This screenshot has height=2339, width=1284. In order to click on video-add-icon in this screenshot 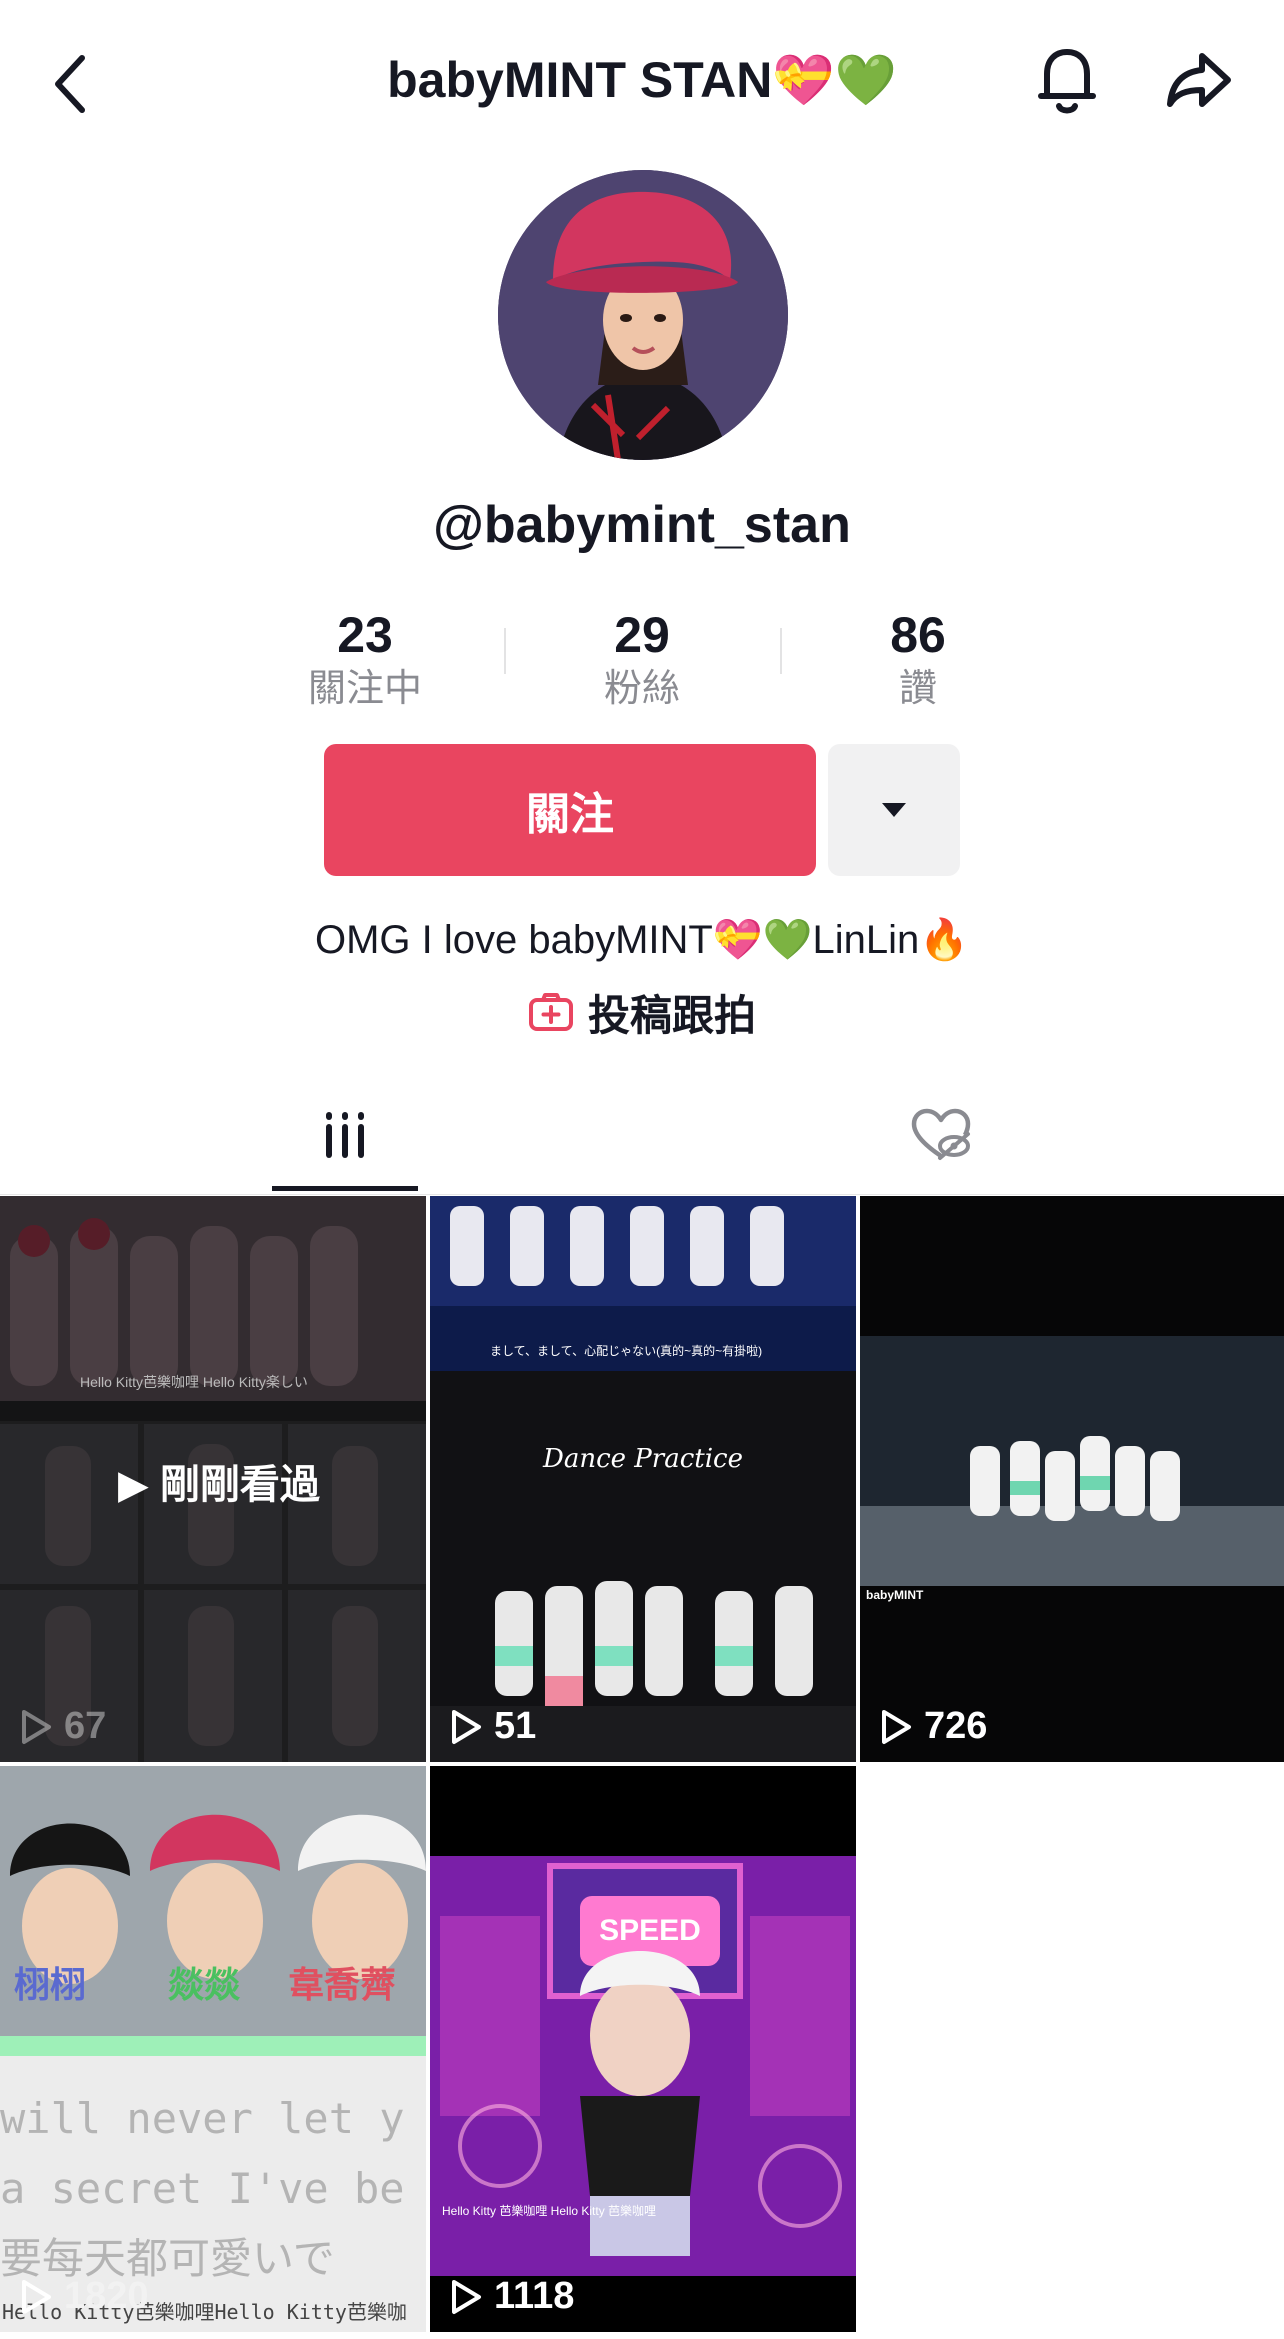, I will do `click(550, 1012)`.